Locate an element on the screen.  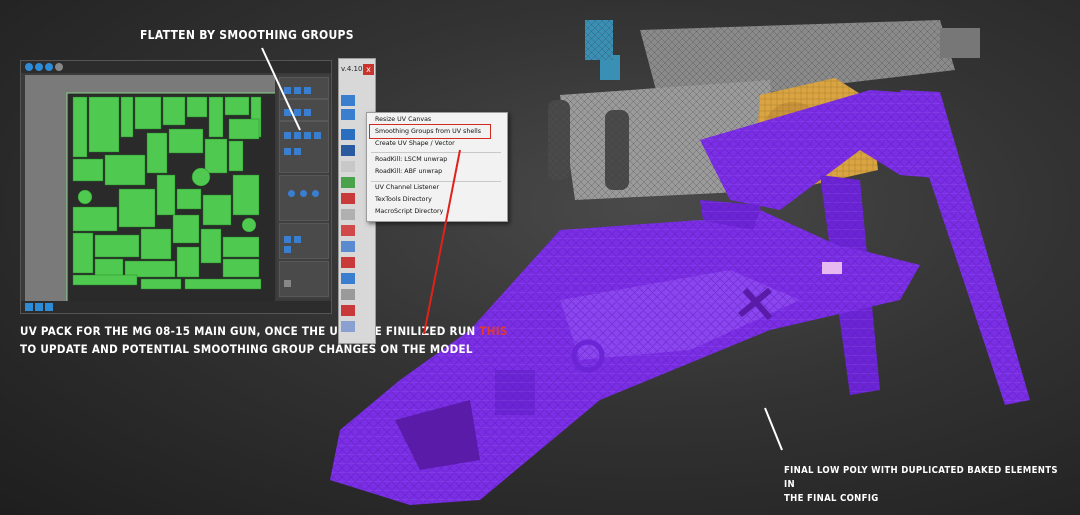
final-pointer-line is located at coordinates (773, 429).